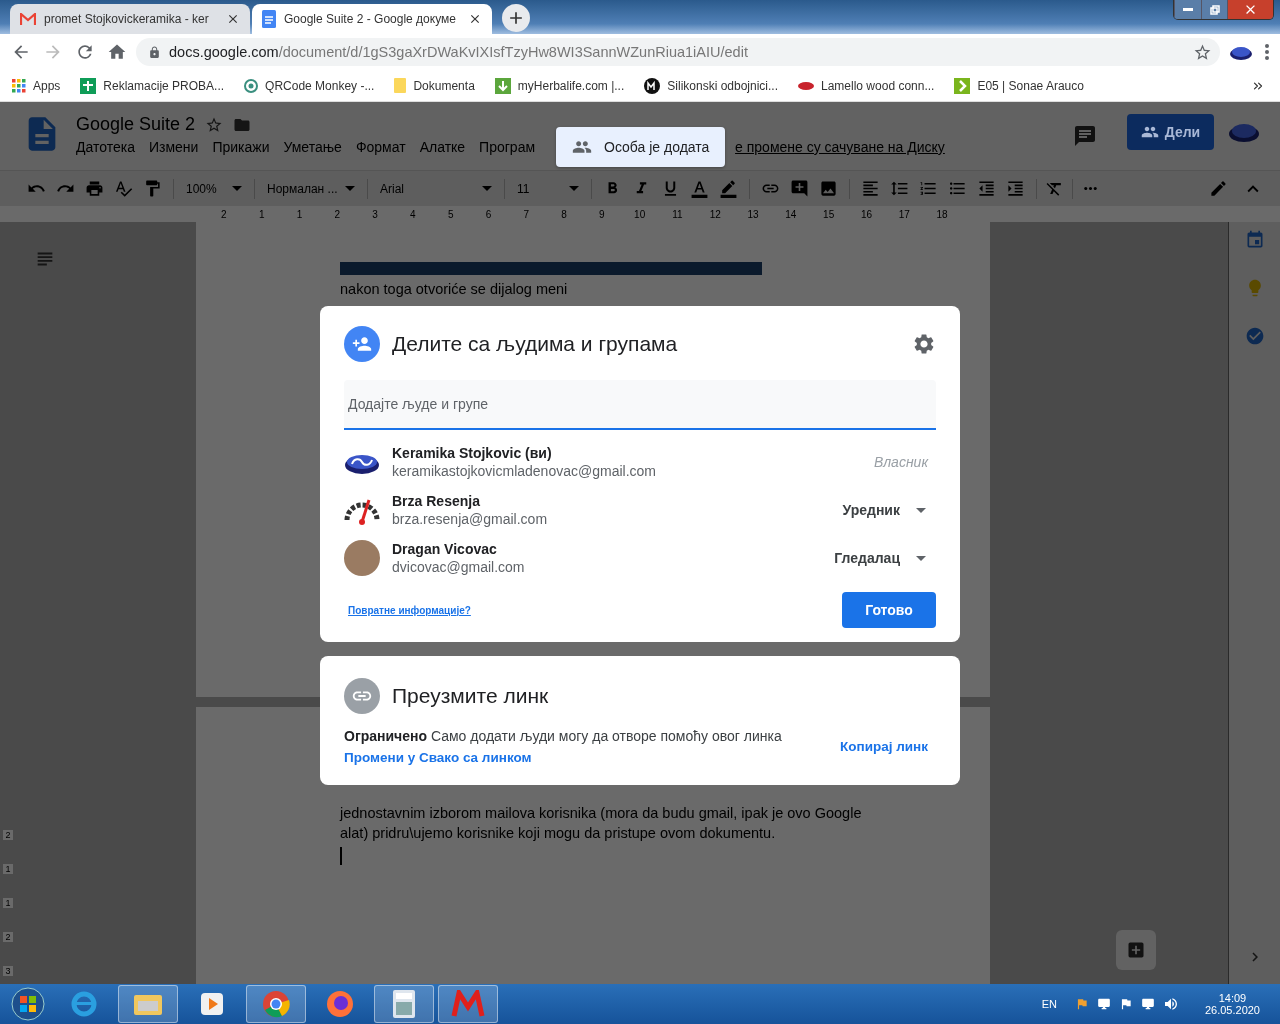 Image resolution: width=1280 pixels, height=1024 pixels. I want to click on person-email: brza.resenja@gmail.com, so click(470, 519).